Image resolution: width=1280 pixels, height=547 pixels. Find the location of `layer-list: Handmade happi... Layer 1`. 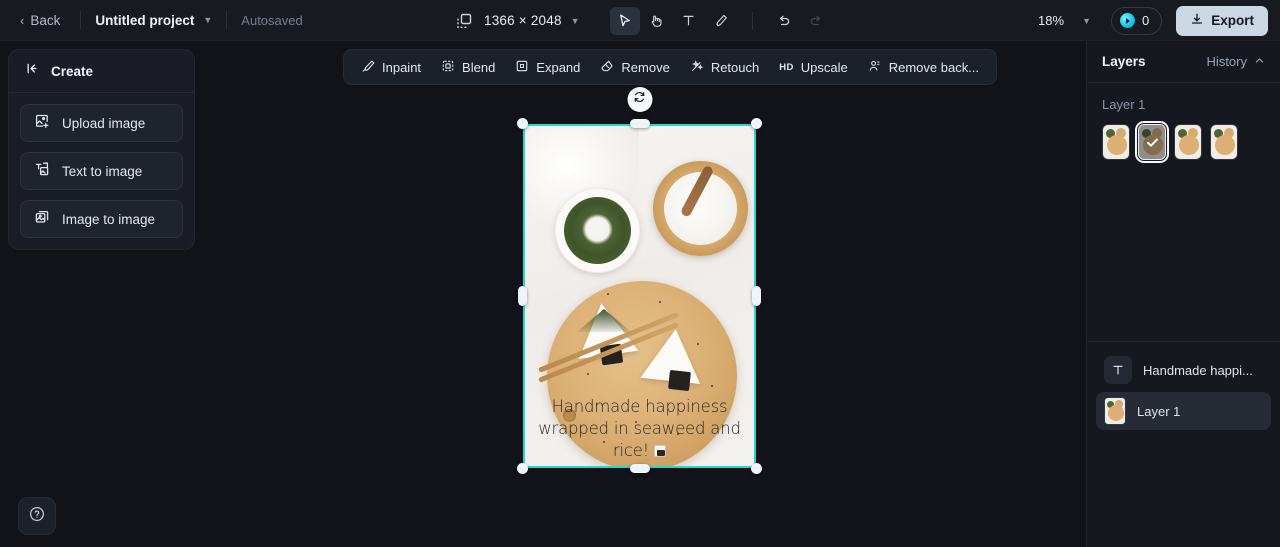

layer-list: Handmade happi... Layer 1 is located at coordinates (1183, 392).